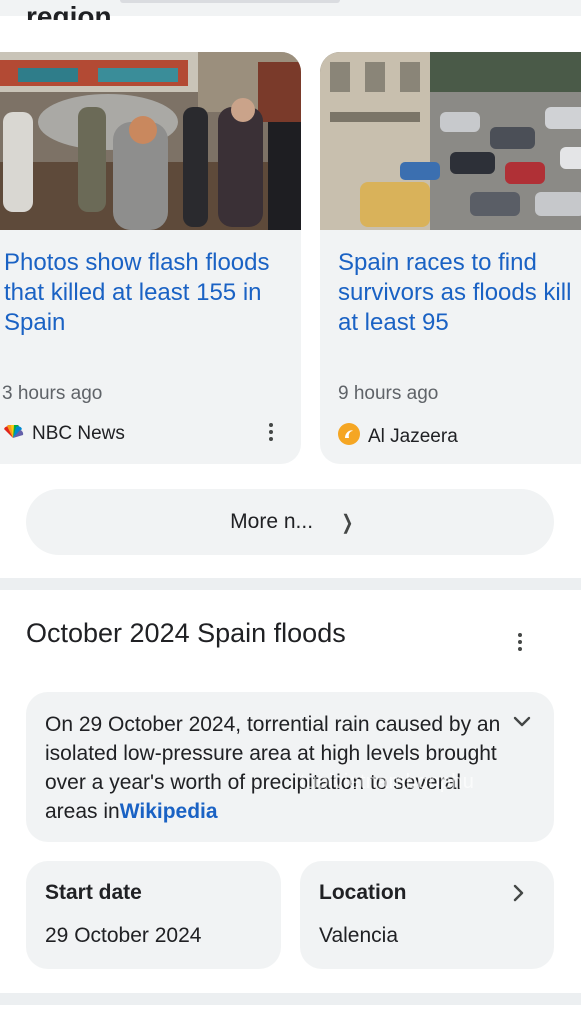 This screenshot has width=581, height=1023. Describe the element at coordinates (363, 892) in the screenshot. I see `fact-label: Location` at that location.